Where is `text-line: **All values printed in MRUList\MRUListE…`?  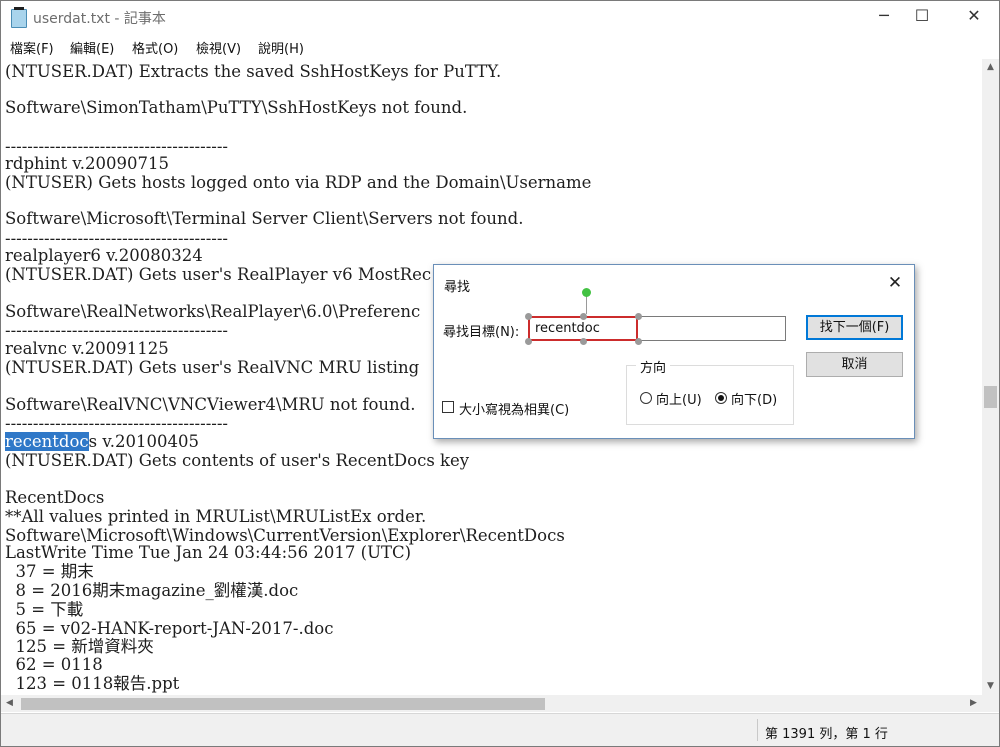 text-line: **All values printed in MRUList\MRUListE… is located at coordinates (216, 516).